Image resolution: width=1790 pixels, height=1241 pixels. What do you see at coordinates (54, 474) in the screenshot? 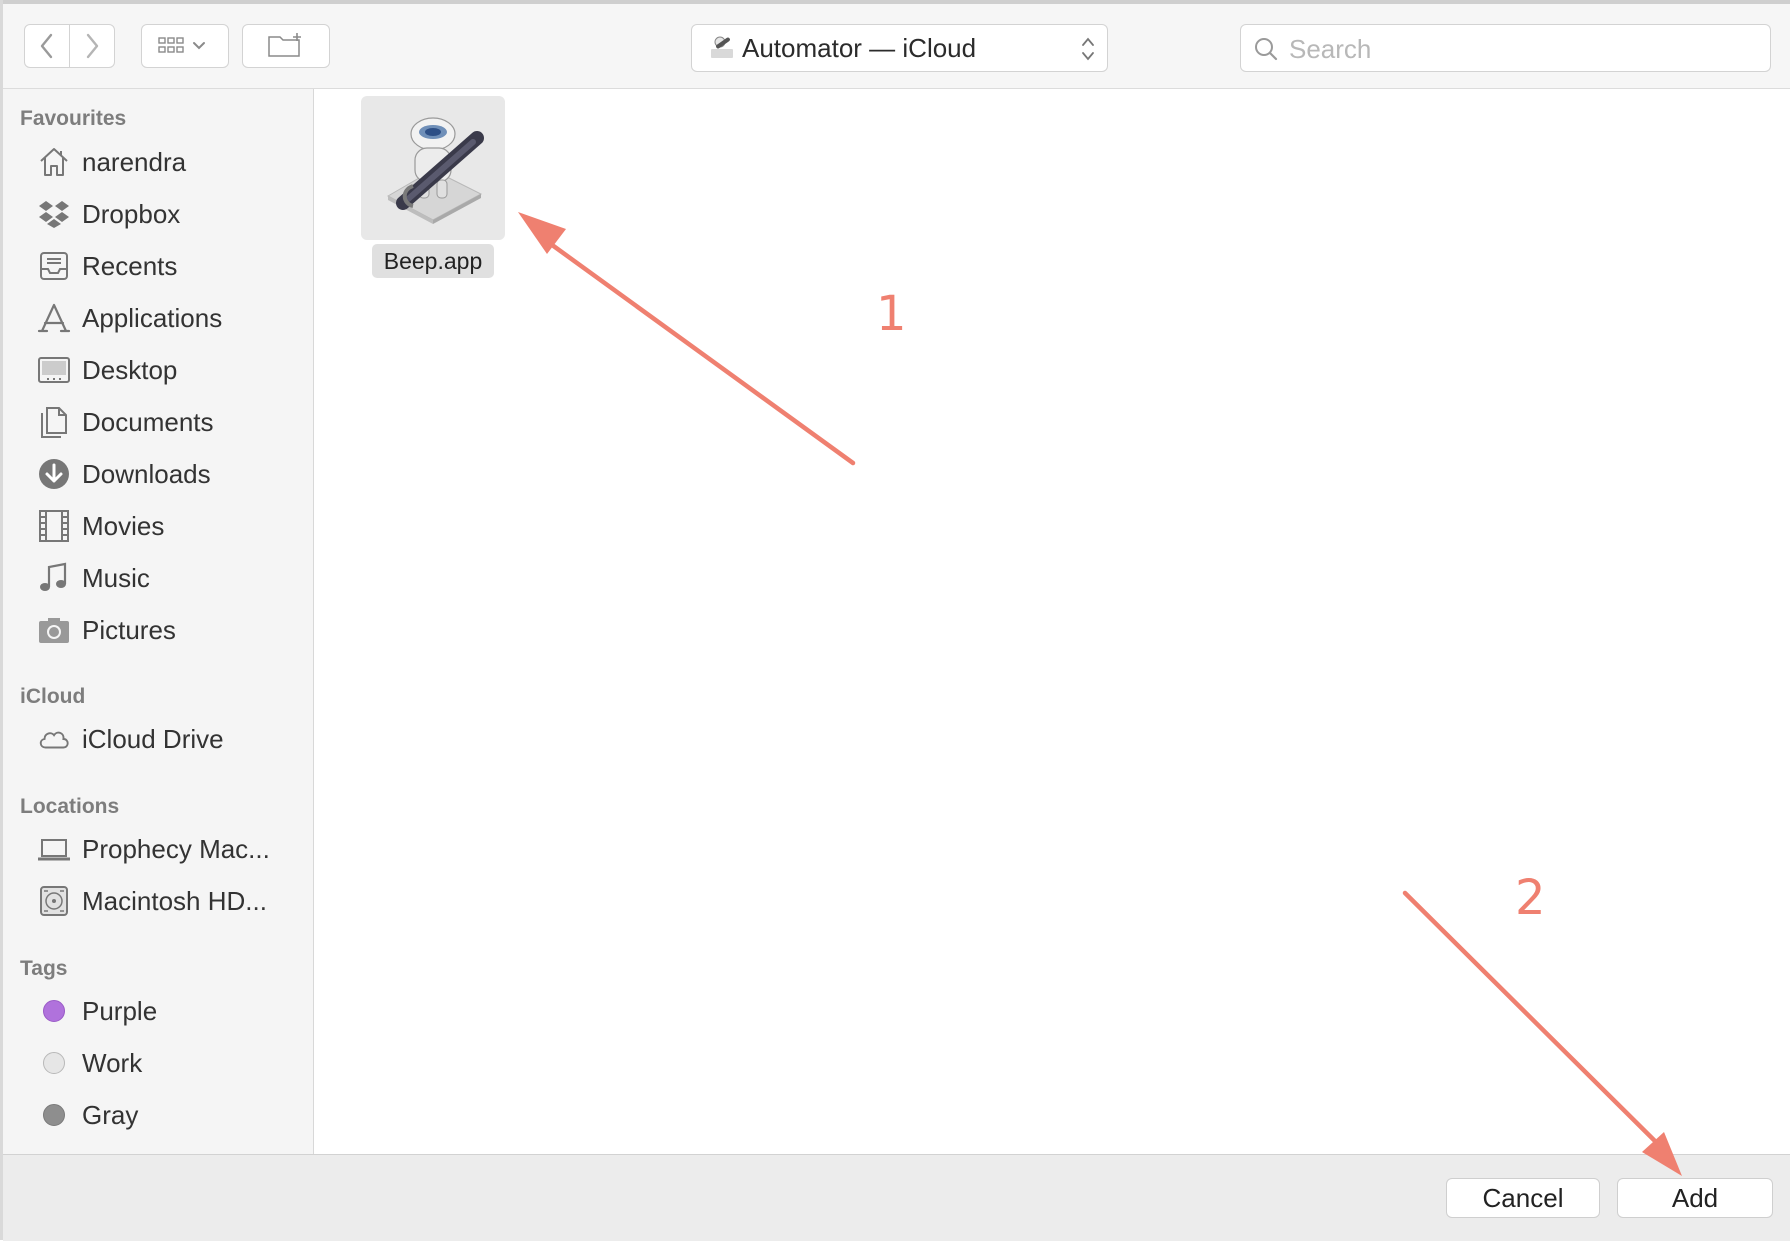
I see `downloads-icon` at bounding box center [54, 474].